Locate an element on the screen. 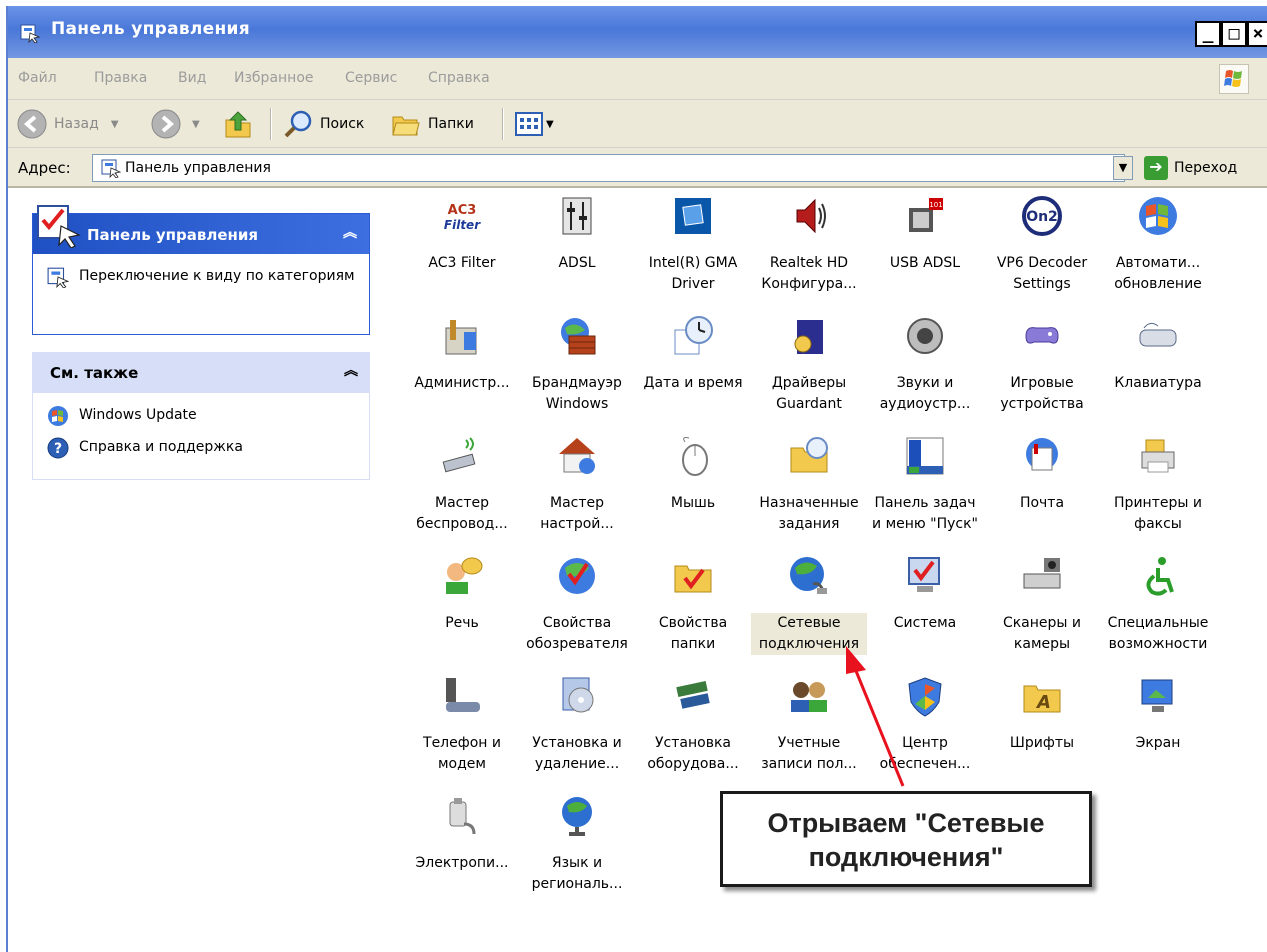 The image size is (1267, 952). security-center-icon is located at coordinates (925, 697).